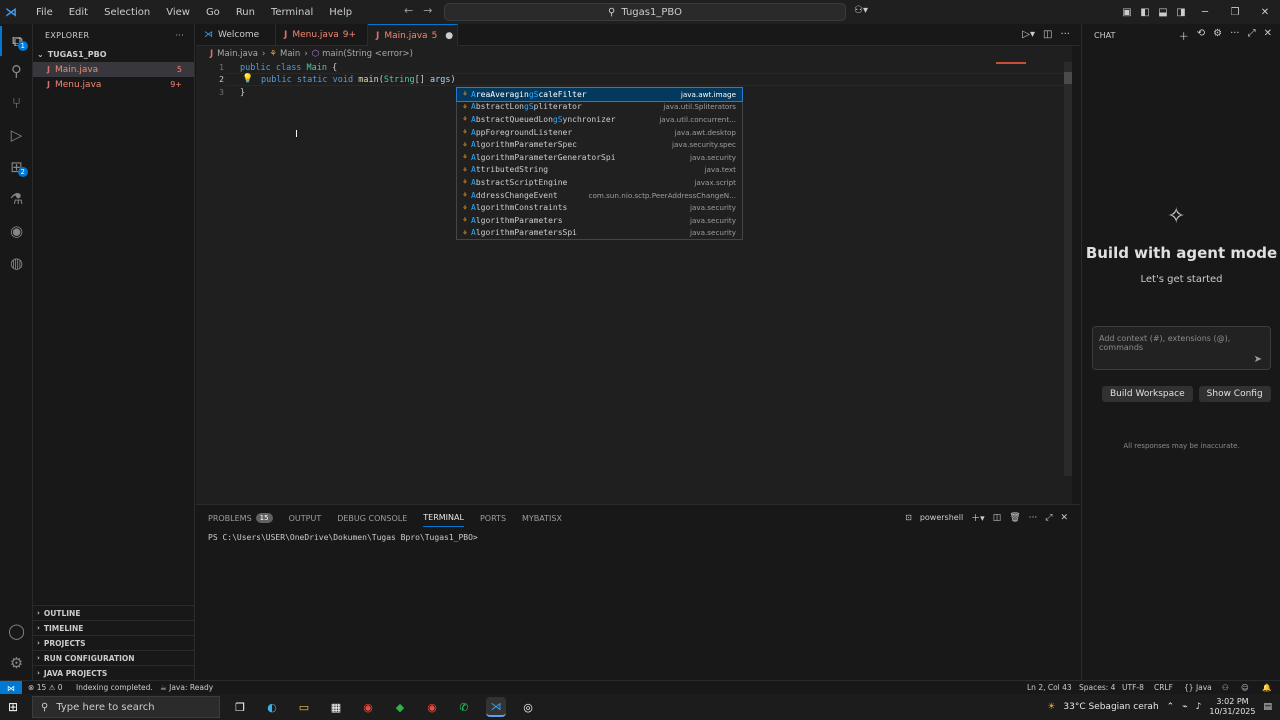  What do you see at coordinates (1127, 12) in the screenshot?
I see `layout-icon: ▣` at bounding box center [1127, 12].